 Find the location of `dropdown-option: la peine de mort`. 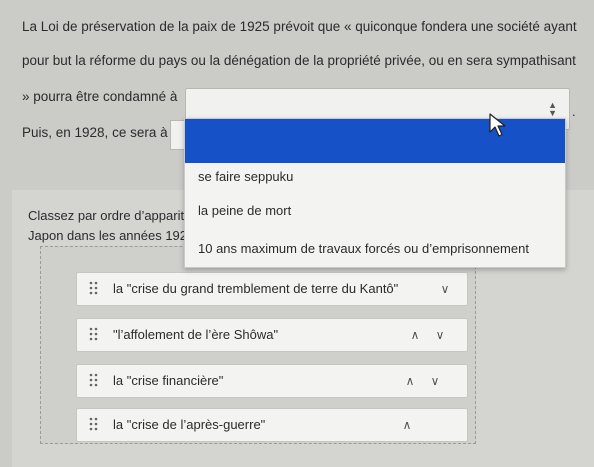

dropdown-option: la peine de mort is located at coordinates (244, 210).